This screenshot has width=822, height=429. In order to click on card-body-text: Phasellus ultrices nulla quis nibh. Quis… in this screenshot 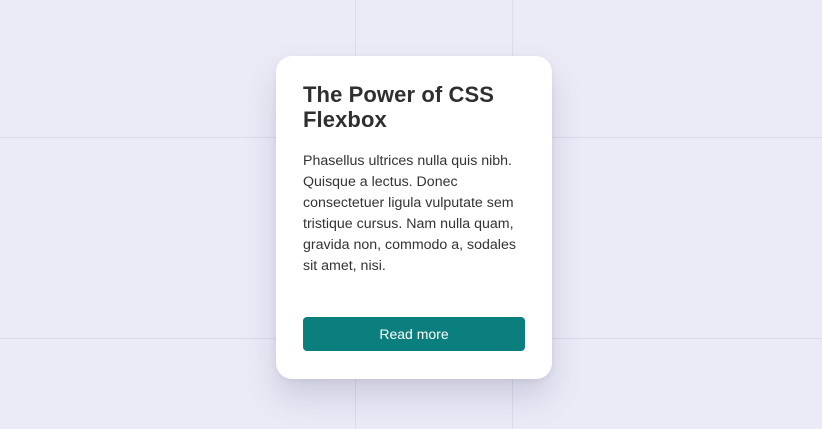, I will do `click(409, 213)`.